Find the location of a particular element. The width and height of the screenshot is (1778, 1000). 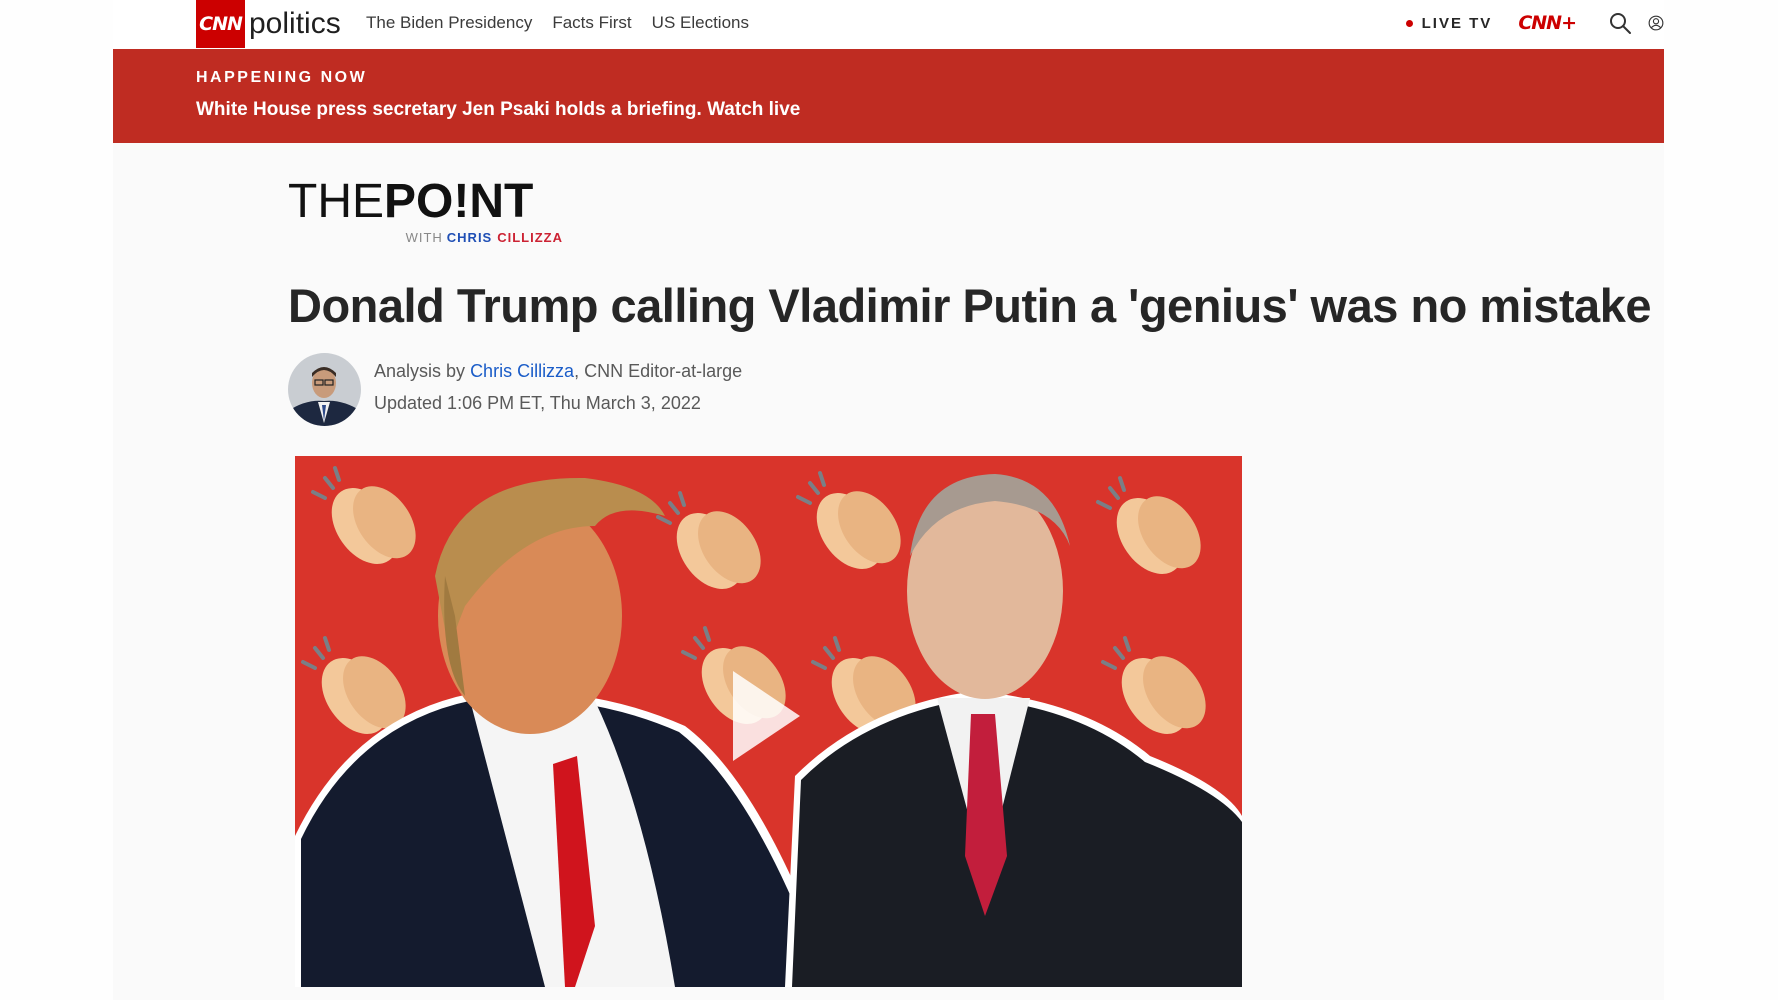

user-account-button is located at coordinates (1656, 23).